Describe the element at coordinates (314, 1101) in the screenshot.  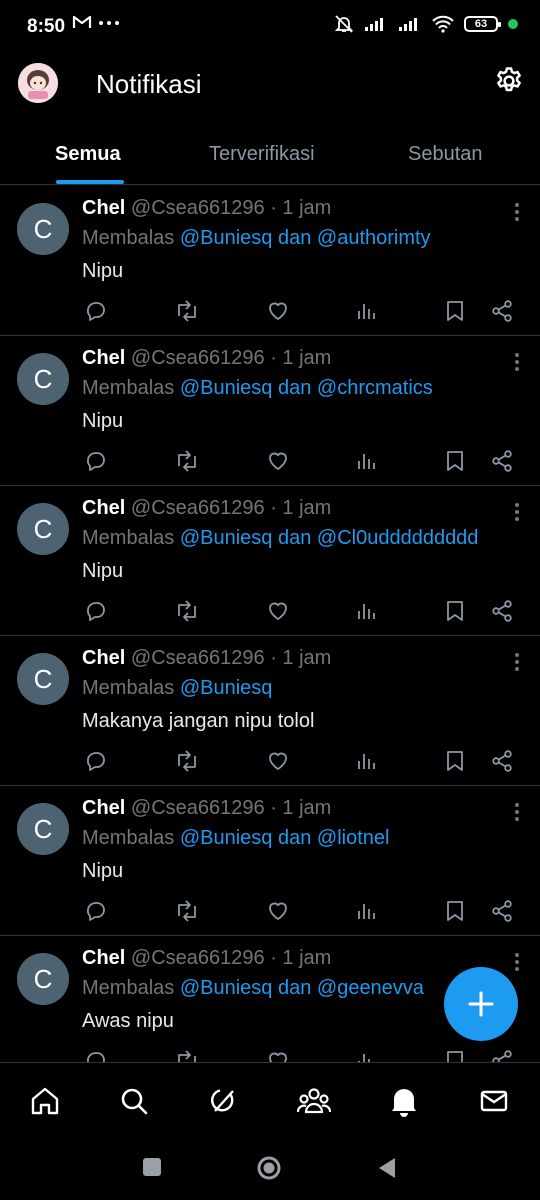
I see `communities-icon` at that location.